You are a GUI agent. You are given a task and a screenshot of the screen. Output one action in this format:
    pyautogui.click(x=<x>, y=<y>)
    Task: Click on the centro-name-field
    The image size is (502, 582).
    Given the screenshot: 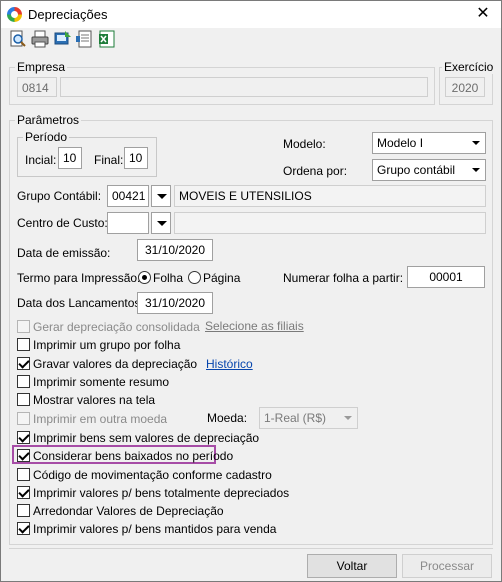 What is the action you would take?
    pyautogui.click(x=330, y=223)
    